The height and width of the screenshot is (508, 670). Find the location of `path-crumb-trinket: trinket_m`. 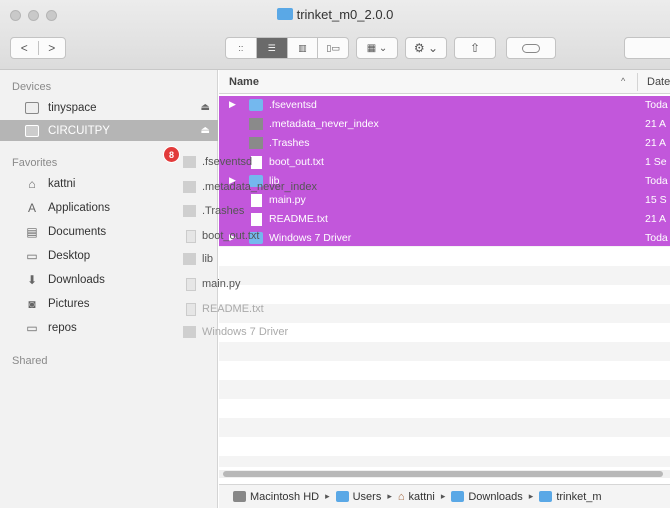

path-crumb-trinket: trinket_m is located at coordinates (570, 497).